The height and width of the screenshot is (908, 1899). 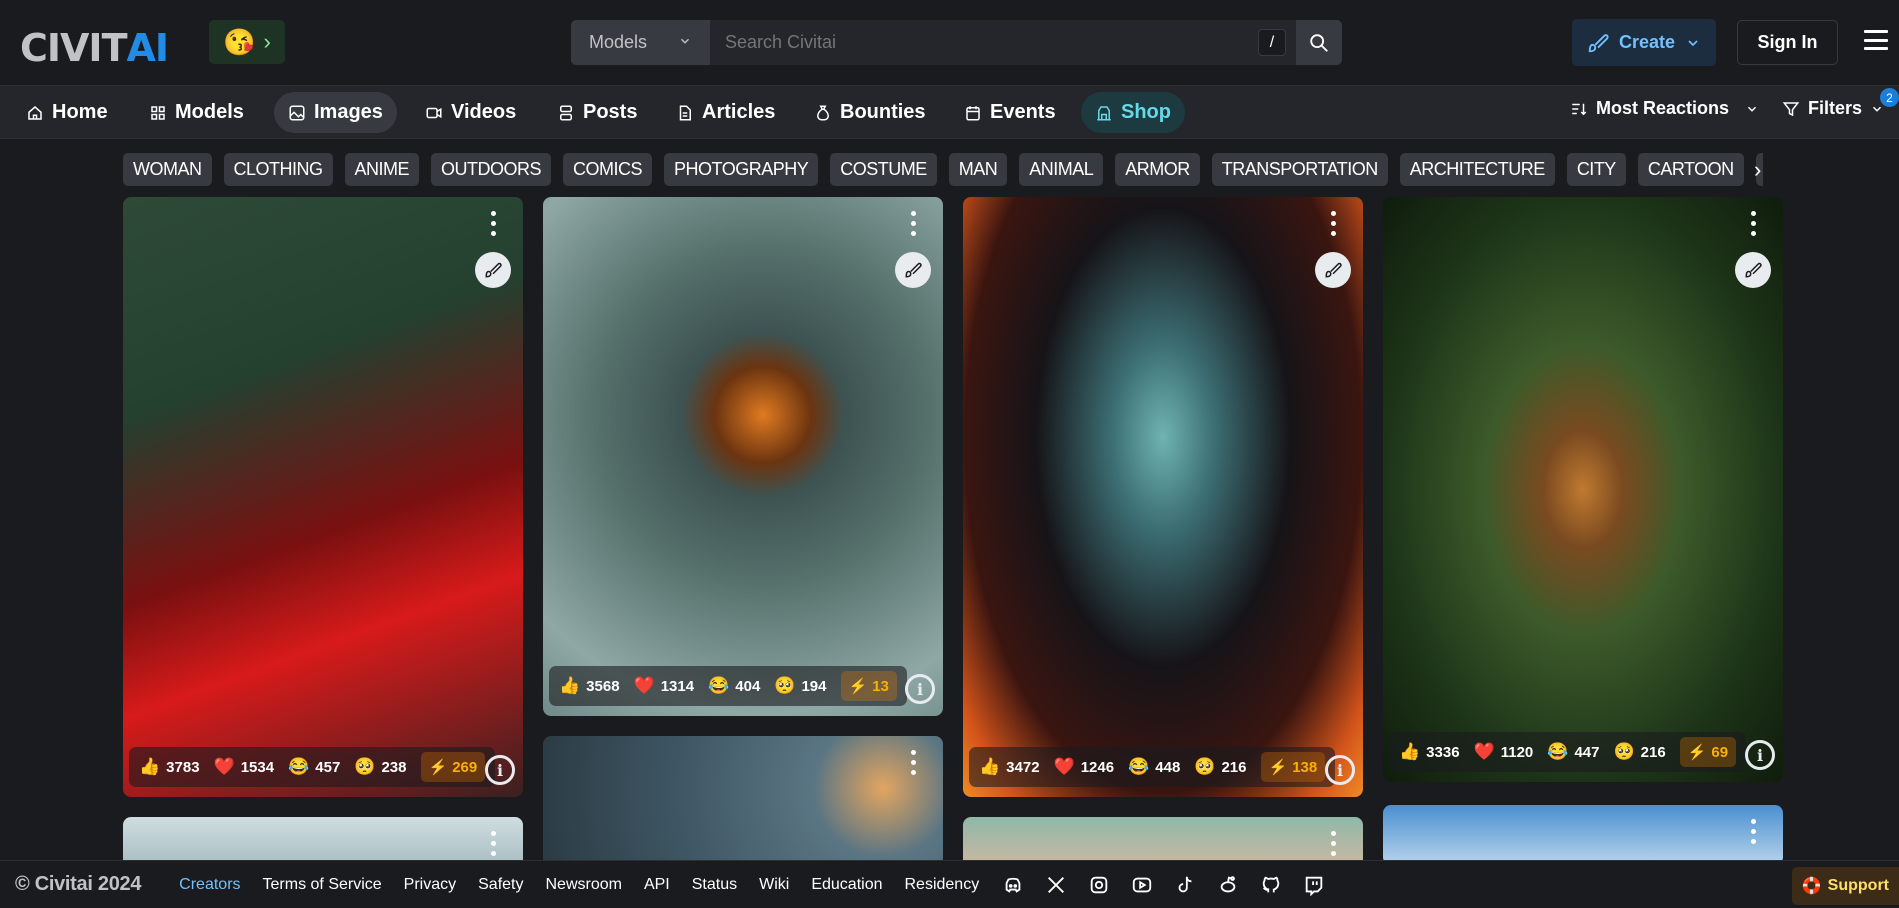 What do you see at coordinates (1163, 497) in the screenshot?
I see `image-card: 👍 3472 ❤️ 1246 😂 448 🥺 216 ⚡ 138 i` at bounding box center [1163, 497].